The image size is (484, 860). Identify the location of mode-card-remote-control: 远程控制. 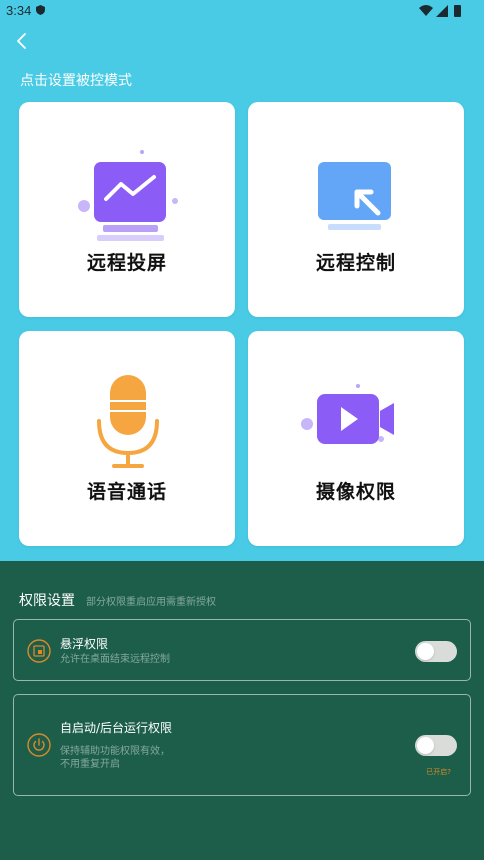
(356, 209).